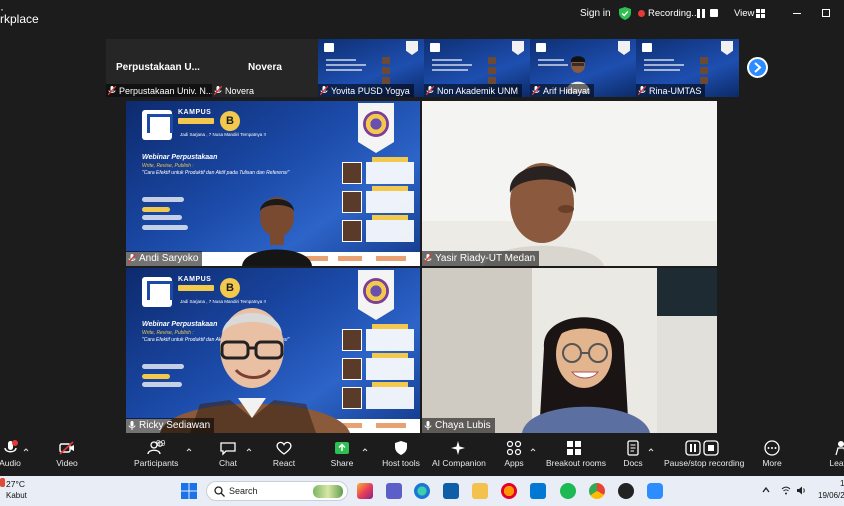 The image size is (844, 506). Describe the element at coordinates (189, 491) in the screenshot. I see `windows-start-icon` at that location.